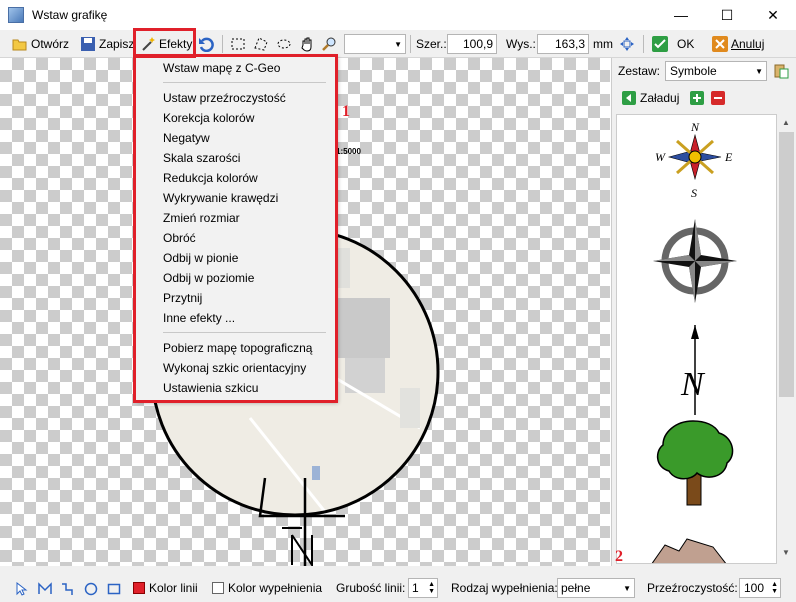  What do you see at coordinates (329, 44) in the screenshot?
I see `magnifier-icon` at bounding box center [329, 44].